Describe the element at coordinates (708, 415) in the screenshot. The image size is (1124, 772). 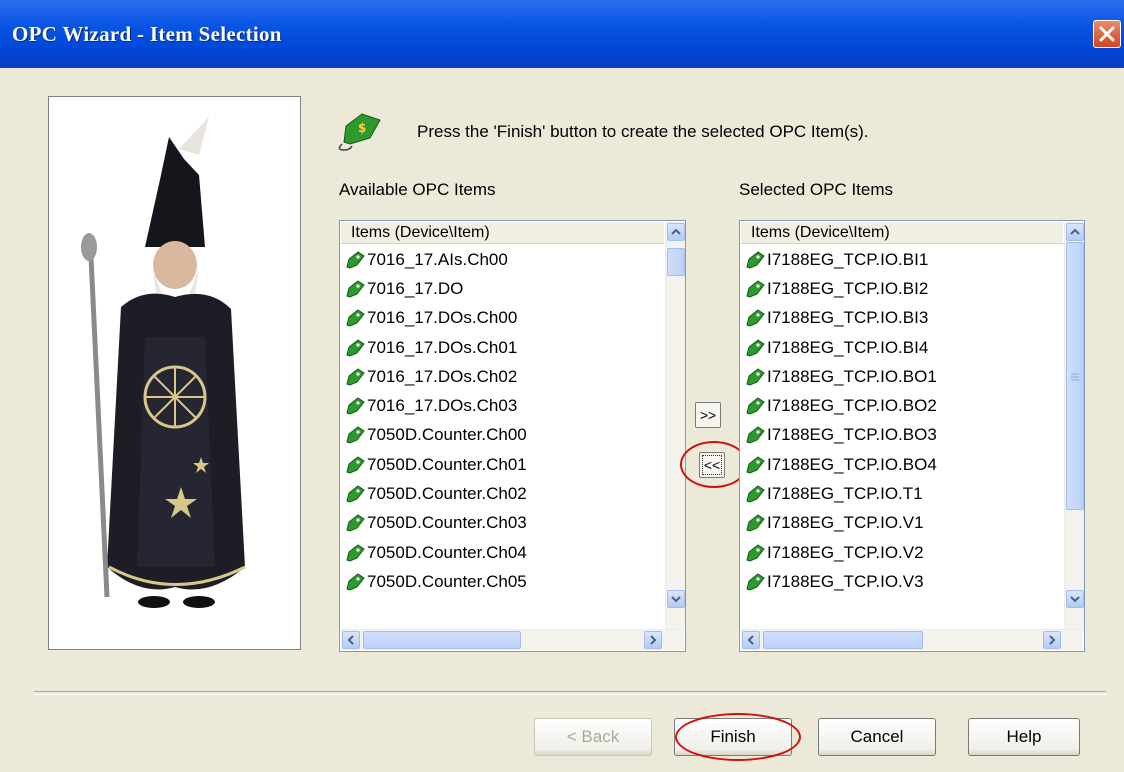
I see `add-item-button: >>` at that location.